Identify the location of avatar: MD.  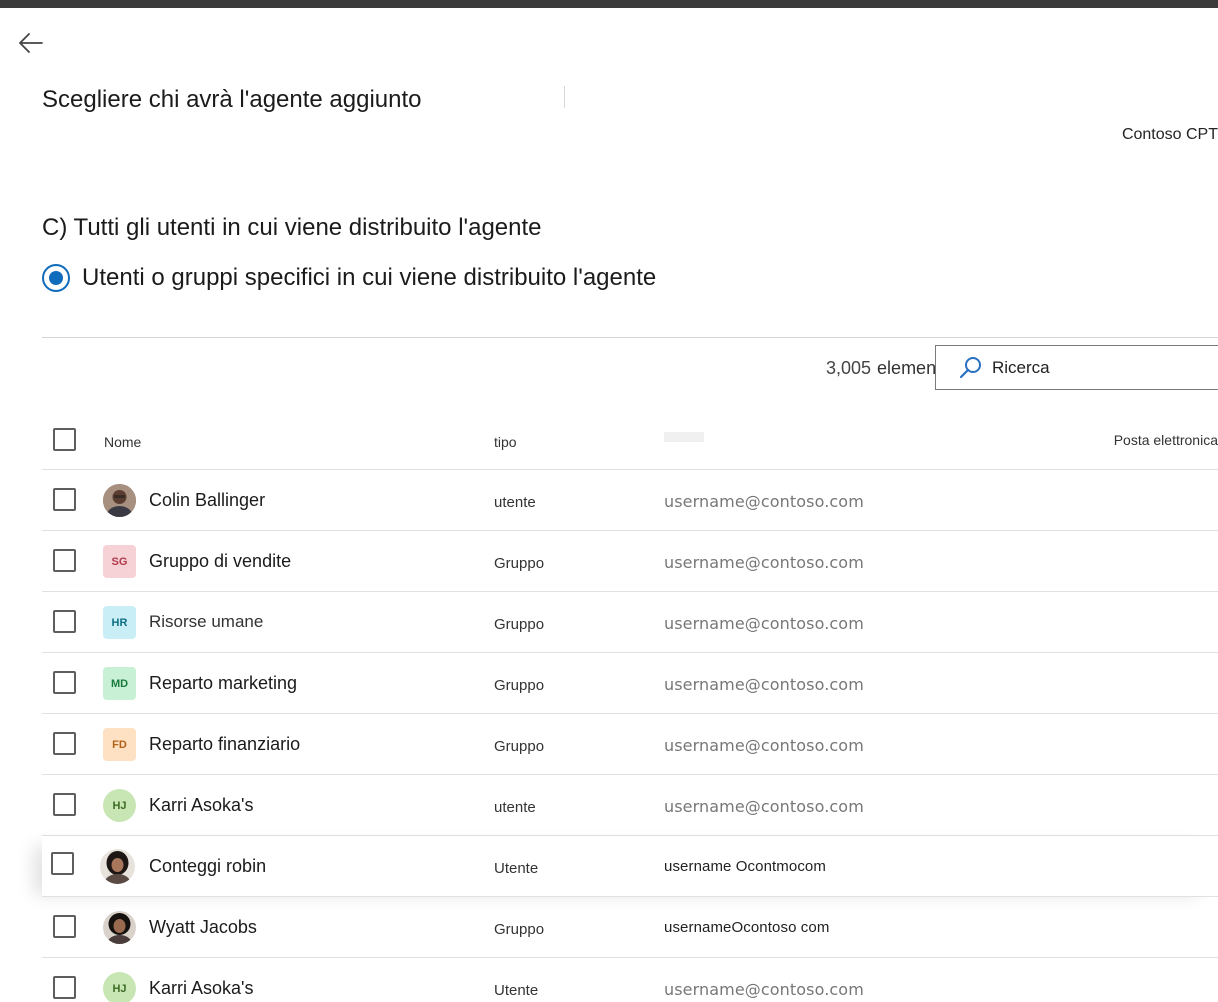
(119, 683).